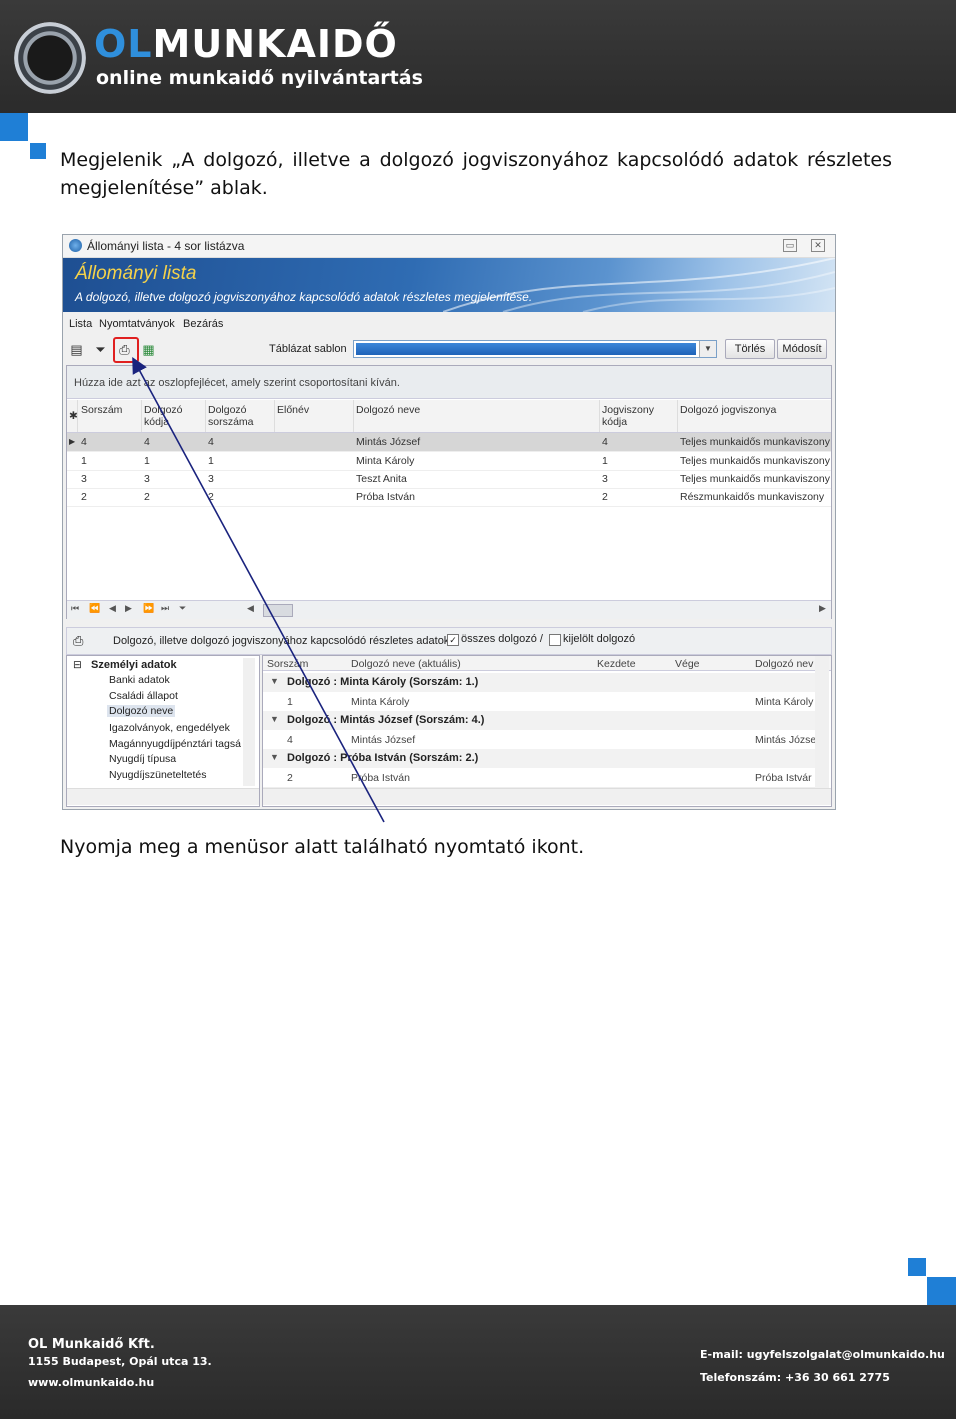 The height and width of the screenshot is (1419, 960). I want to click on footer-address: 1155 Budapest, Opál utca 13., so click(120, 1361).